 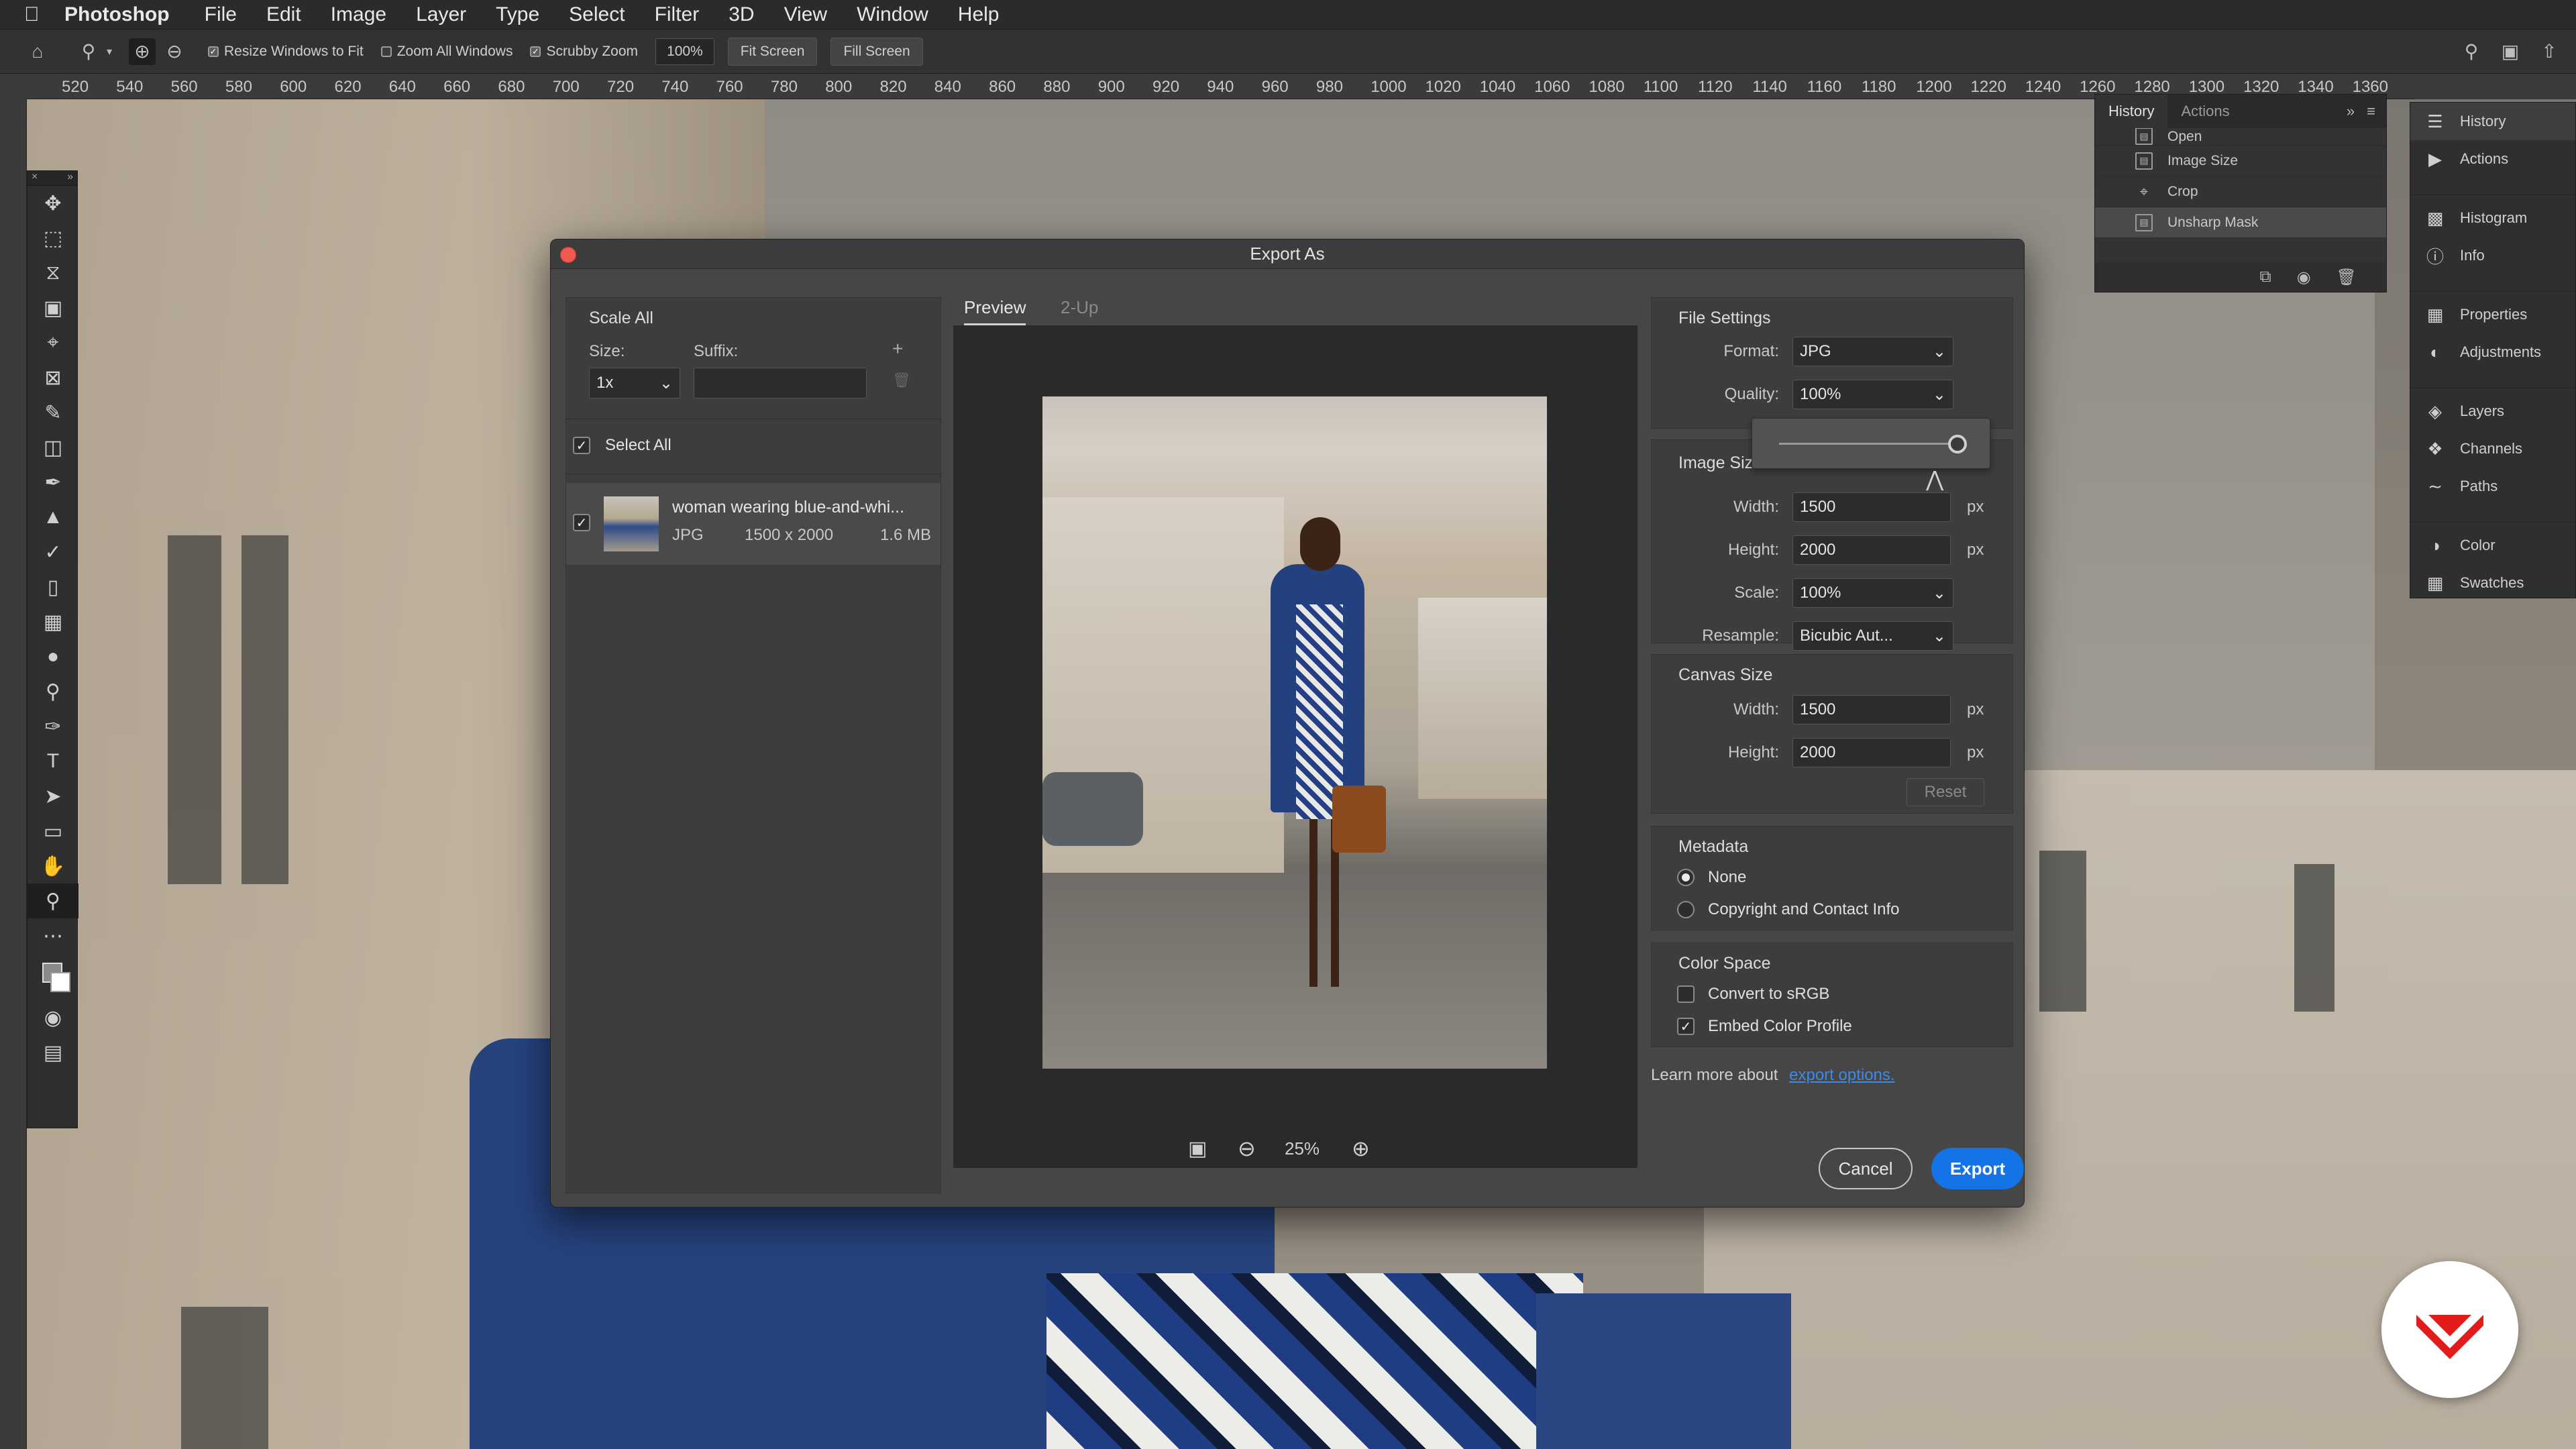 I want to click on zoom-in-icon: ⊕, so click(x=1361, y=1148).